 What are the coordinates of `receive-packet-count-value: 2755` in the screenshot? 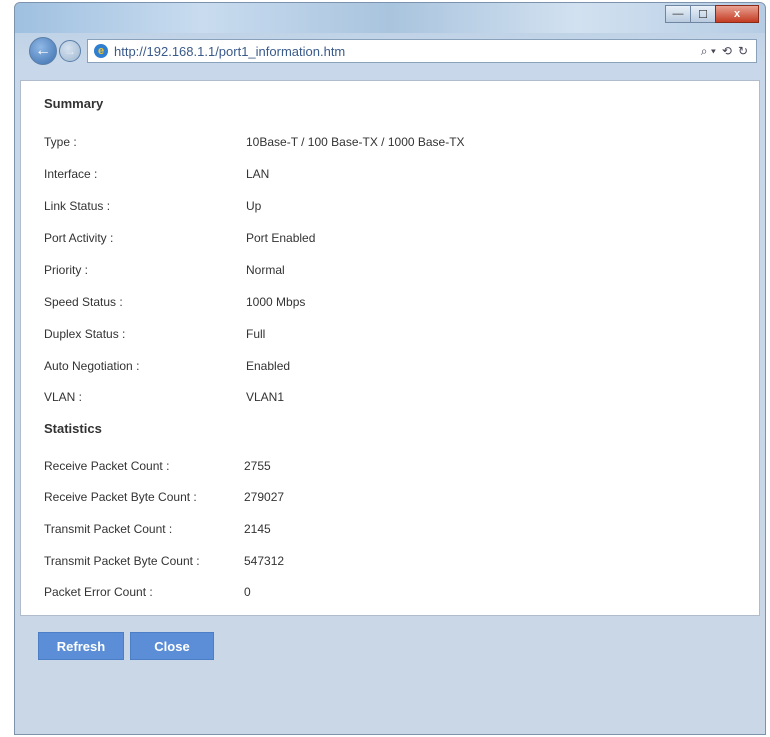 It's located at (257, 466).